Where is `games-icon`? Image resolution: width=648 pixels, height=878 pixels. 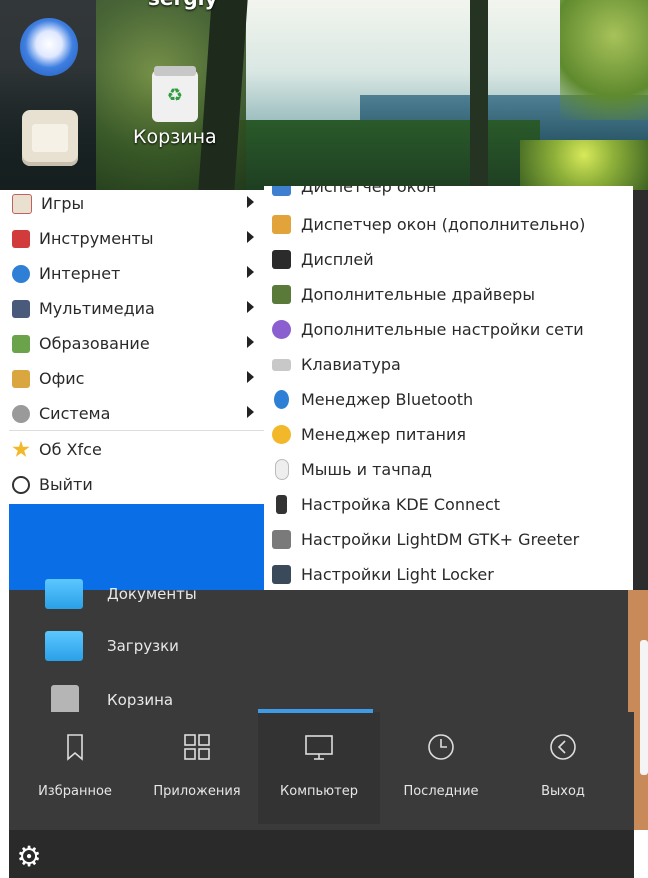
games-icon is located at coordinates (22, 203).